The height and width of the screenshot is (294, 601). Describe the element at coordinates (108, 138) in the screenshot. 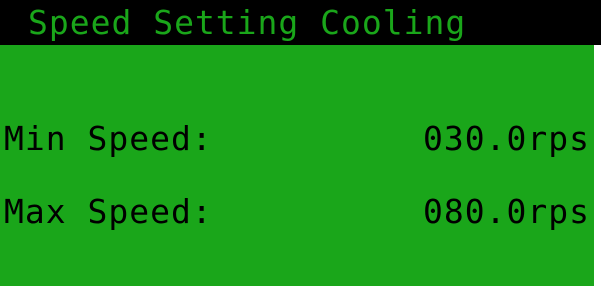

I see `min-speed-label: Min Speed:` at that location.